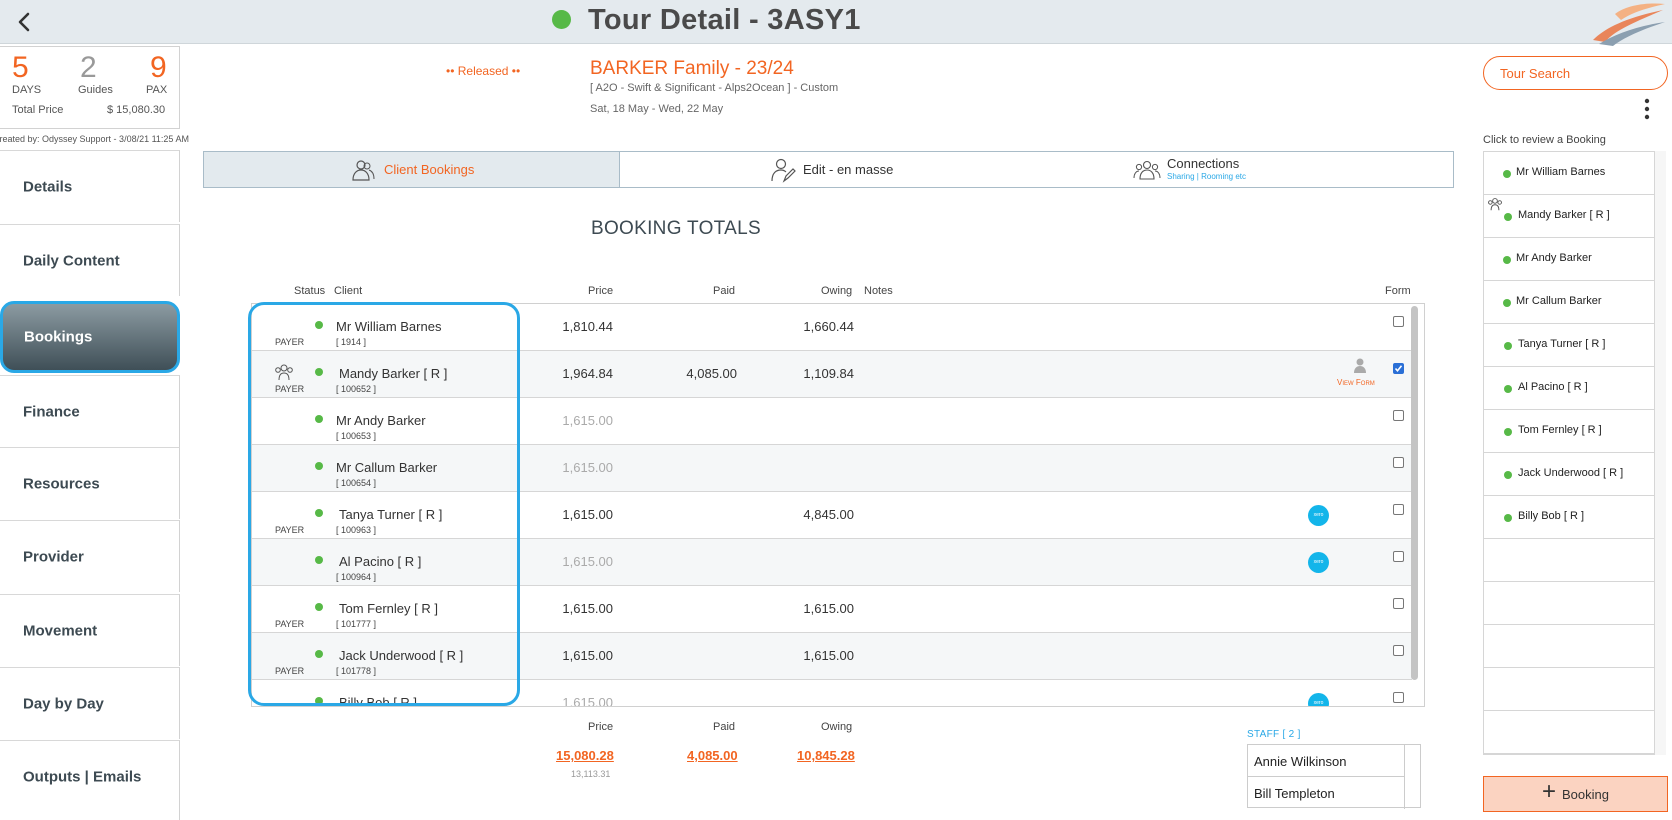  I want to click on col-price: Price, so click(601, 291).